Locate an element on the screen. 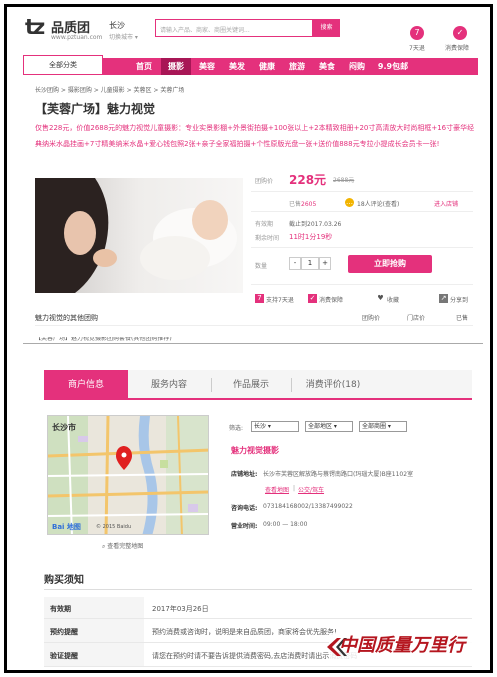 The height and width of the screenshot is (677, 497). share-icon: ↗ is located at coordinates (443, 298).